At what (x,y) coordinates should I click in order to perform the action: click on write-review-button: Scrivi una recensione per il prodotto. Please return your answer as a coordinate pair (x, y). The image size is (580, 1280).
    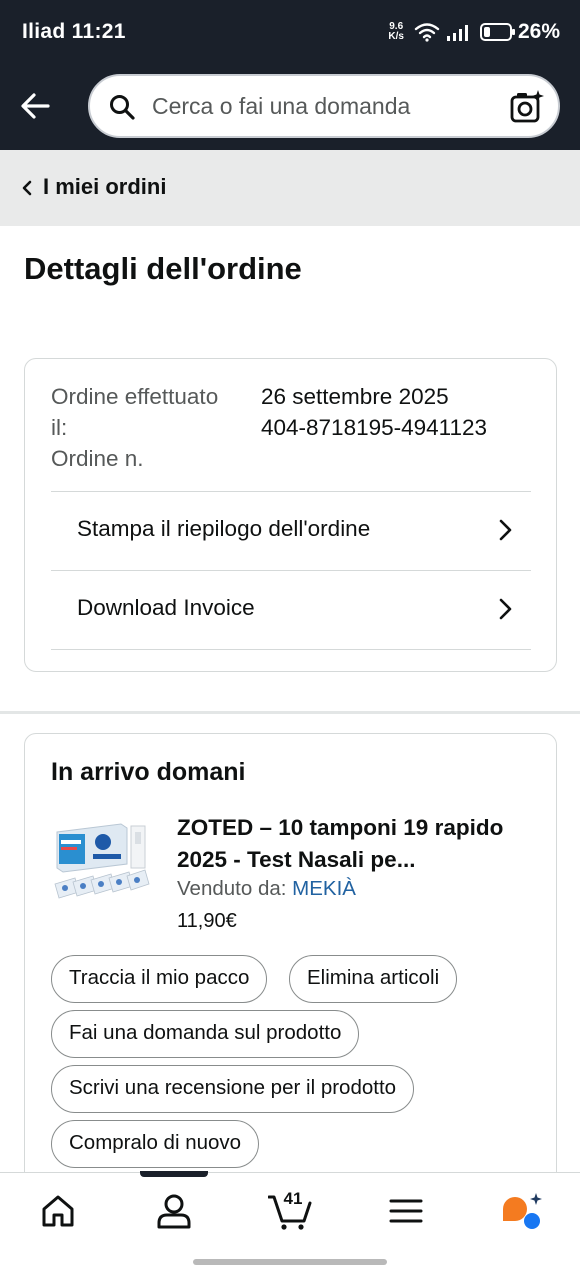
    Looking at the image, I should click on (233, 1089).